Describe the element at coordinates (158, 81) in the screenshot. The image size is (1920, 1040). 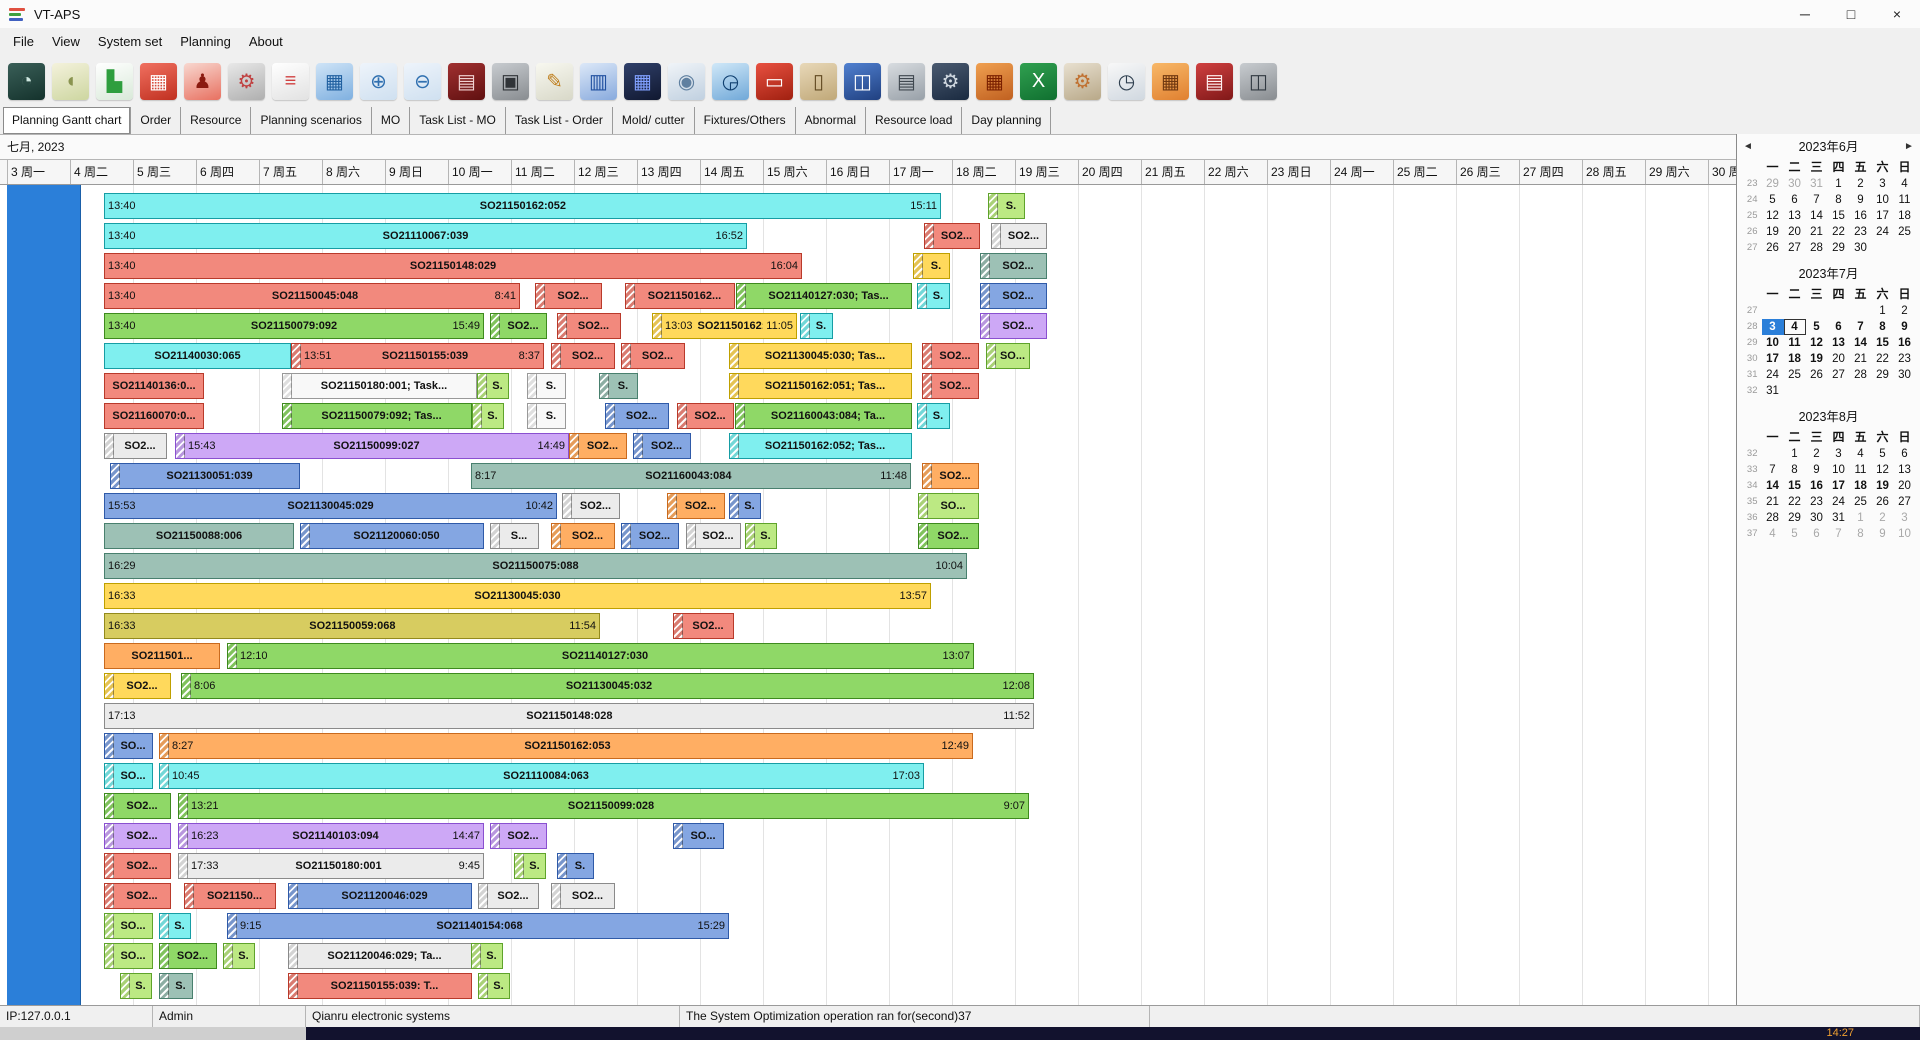
I see `calendar-icon: ▦` at that location.